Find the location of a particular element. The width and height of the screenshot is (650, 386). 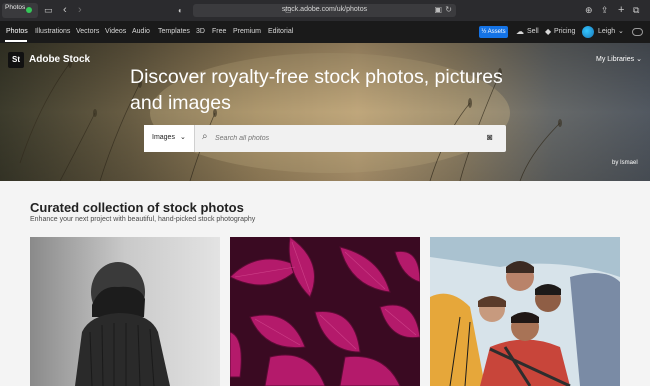

search-icon: ⌕ is located at coordinates (205, 136).